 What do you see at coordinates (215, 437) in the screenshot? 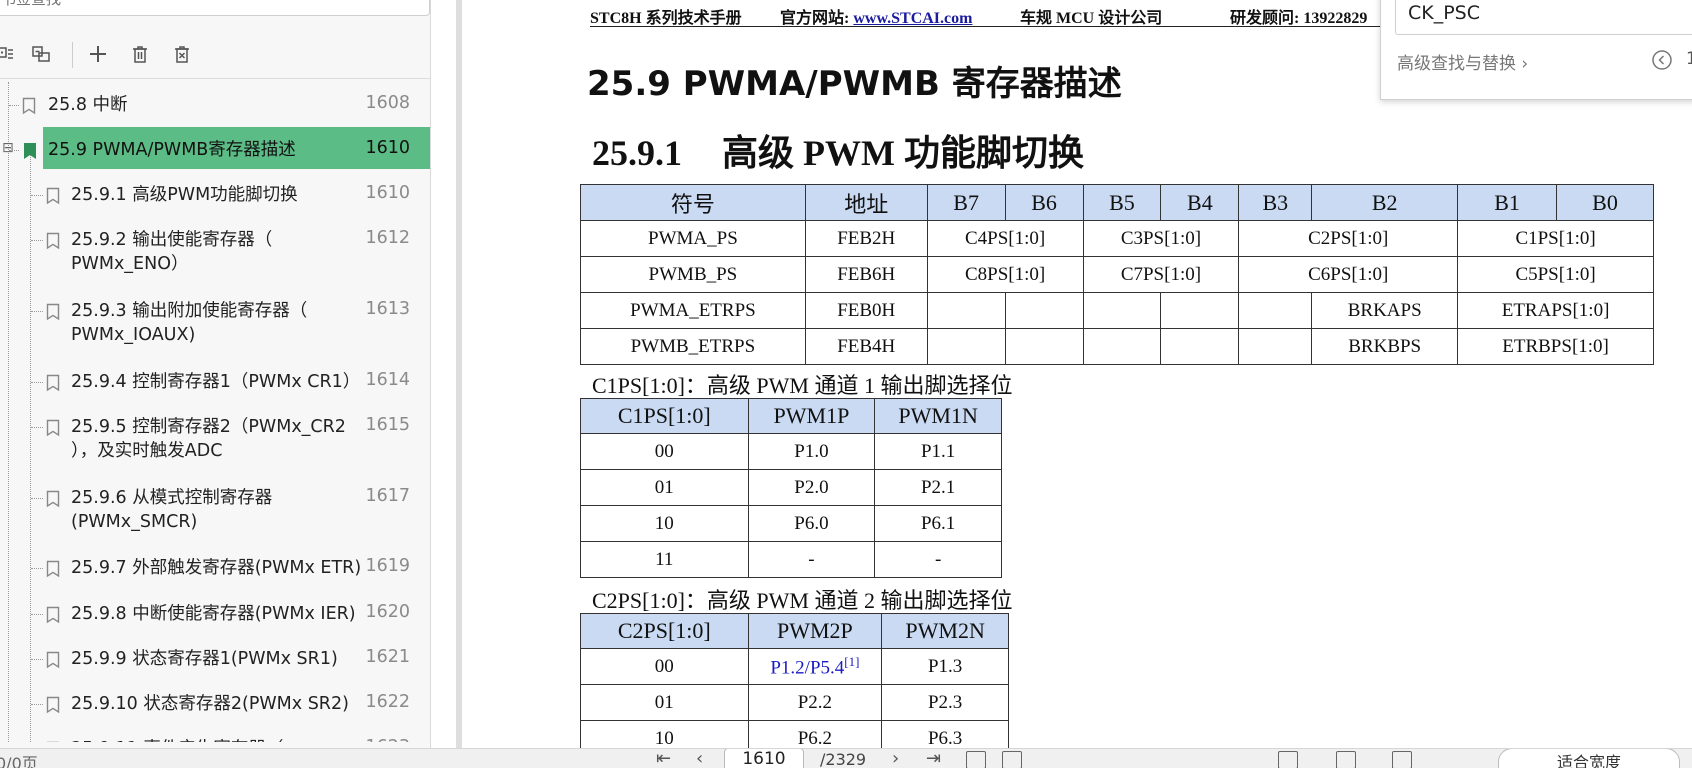
I see `outline-item: 25.9.5 控制寄存器2（PWMx_CR2 ），及实时触发ADC 1615` at bounding box center [215, 437].